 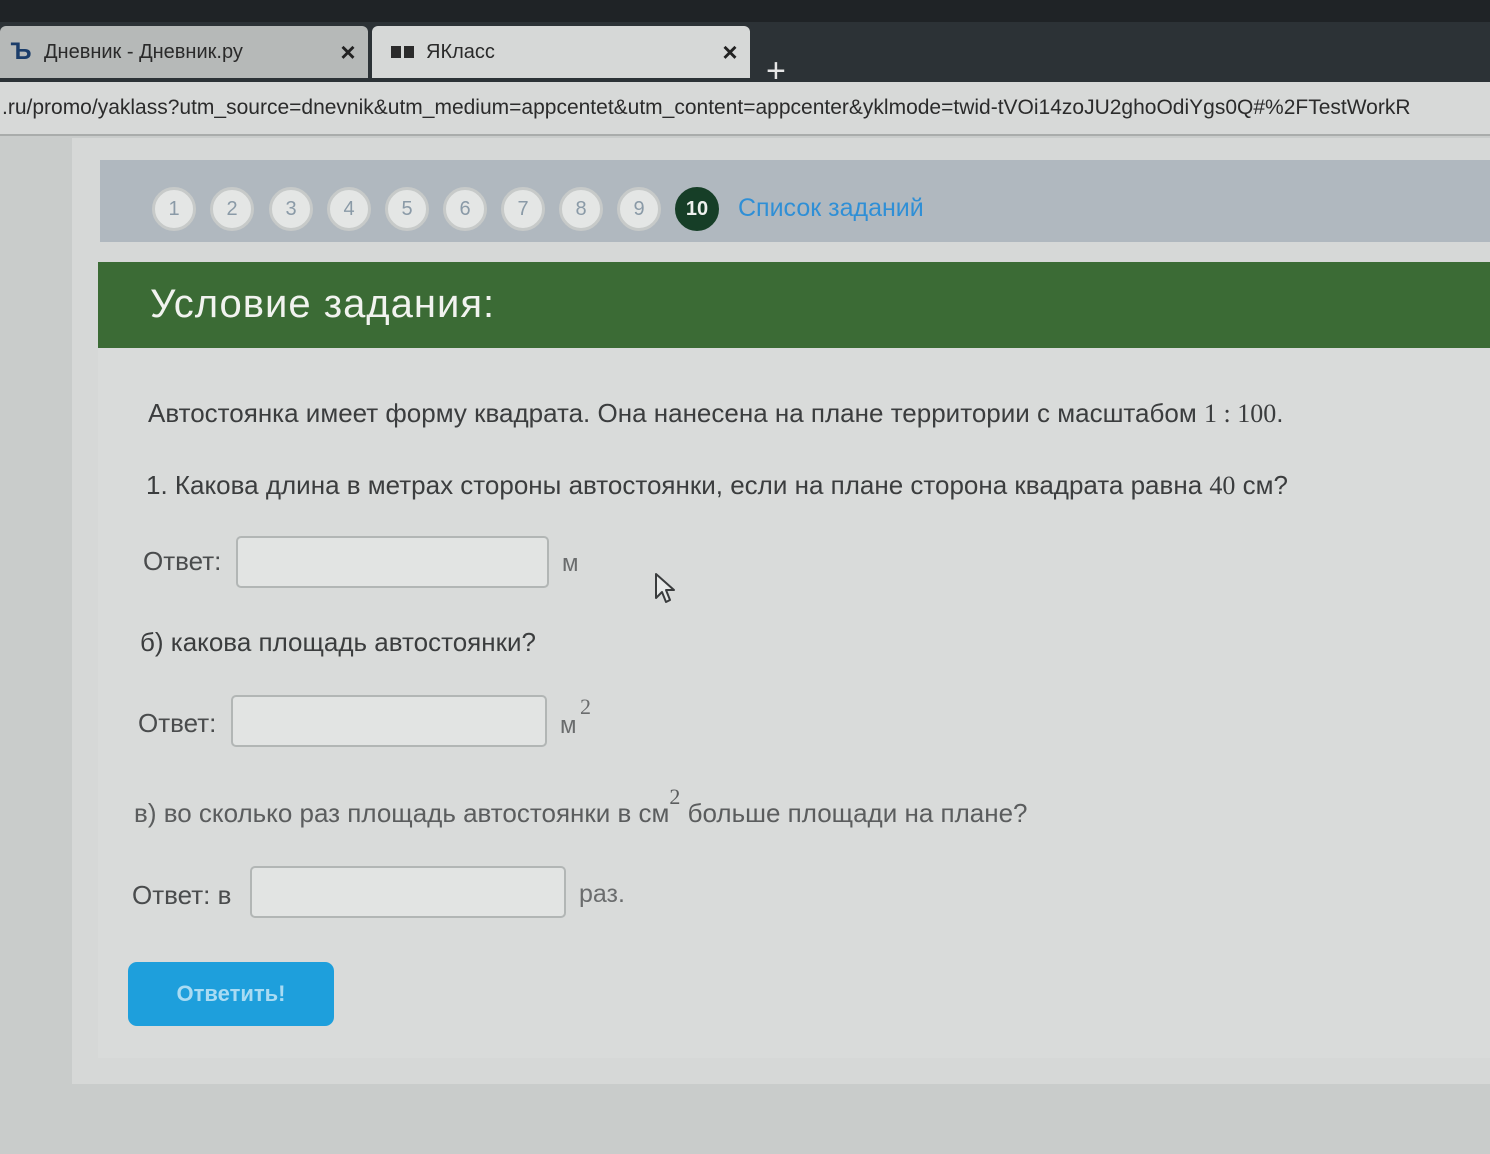 What do you see at coordinates (338, 642) in the screenshot?
I see `question-2: б) какова площадь автостоянки?` at bounding box center [338, 642].